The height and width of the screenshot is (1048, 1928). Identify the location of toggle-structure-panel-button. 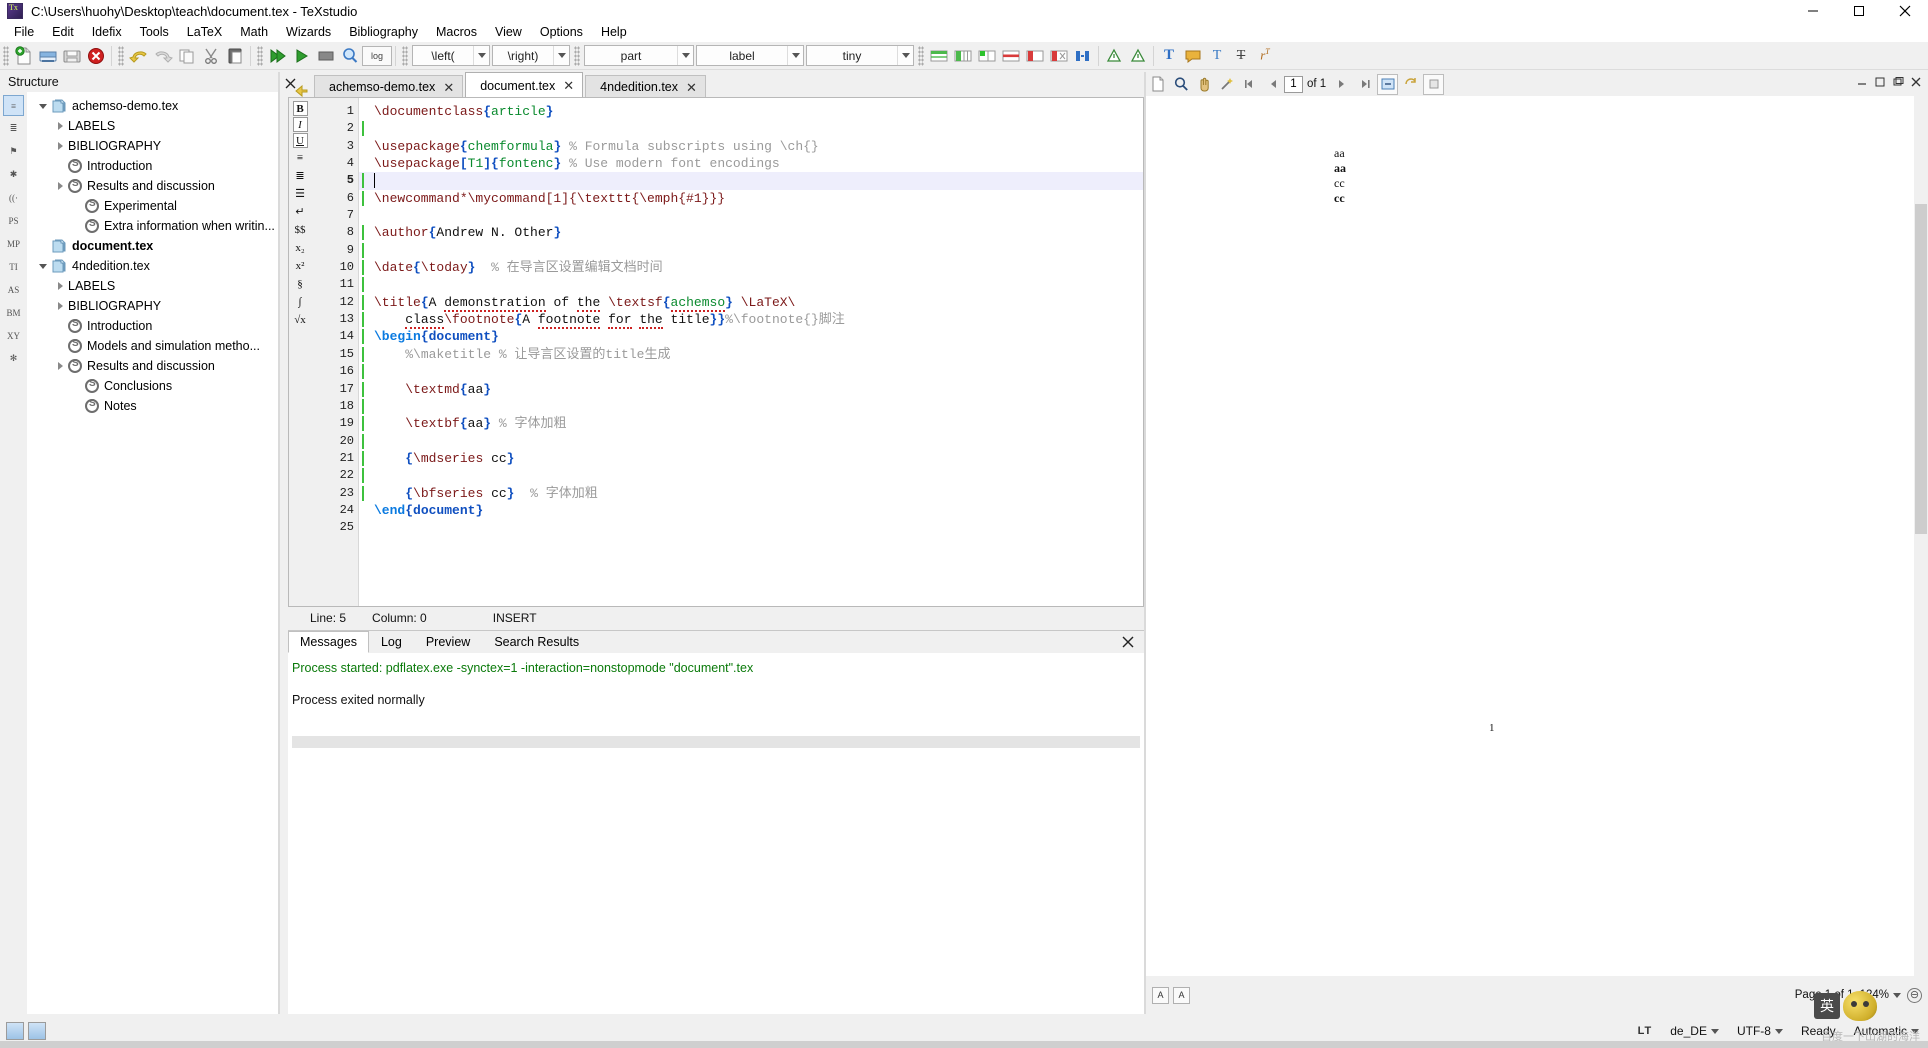
(15, 1031).